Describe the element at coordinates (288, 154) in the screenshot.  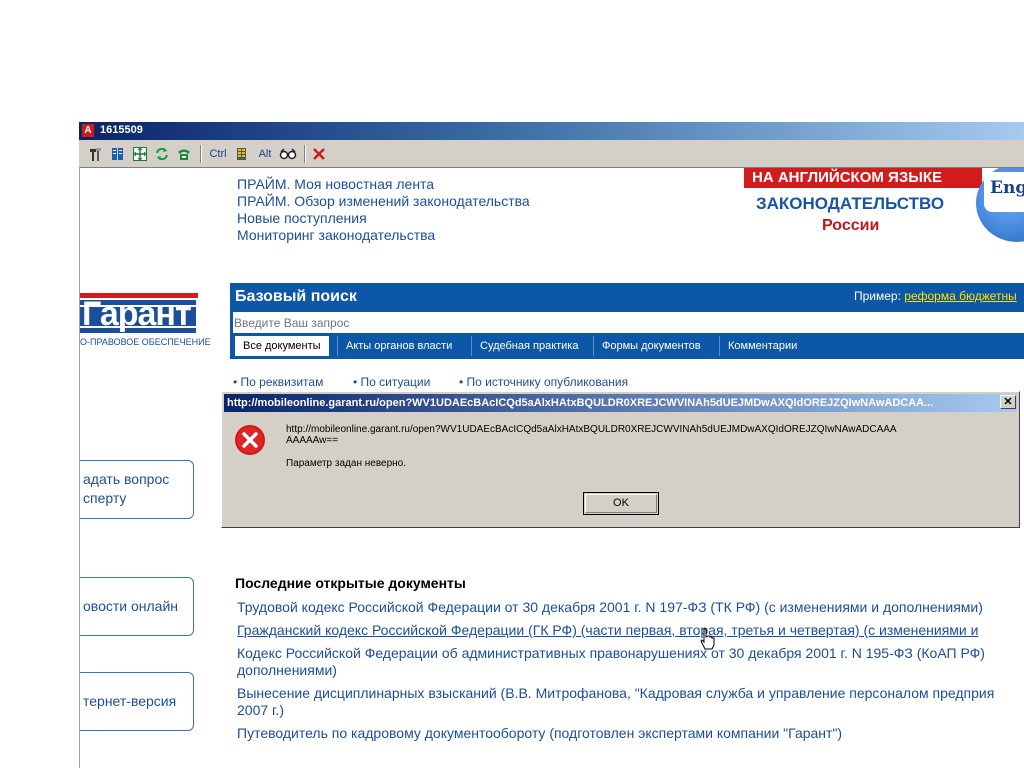
I see `glasses-icon` at that location.